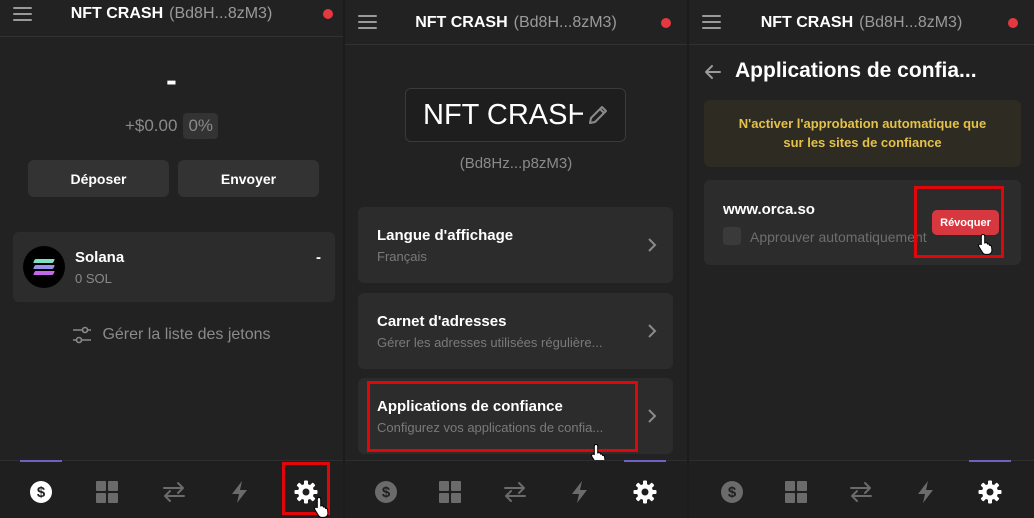  What do you see at coordinates (82, 335) in the screenshot?
I see `sliders-icon` at bounding box center [82, 335].